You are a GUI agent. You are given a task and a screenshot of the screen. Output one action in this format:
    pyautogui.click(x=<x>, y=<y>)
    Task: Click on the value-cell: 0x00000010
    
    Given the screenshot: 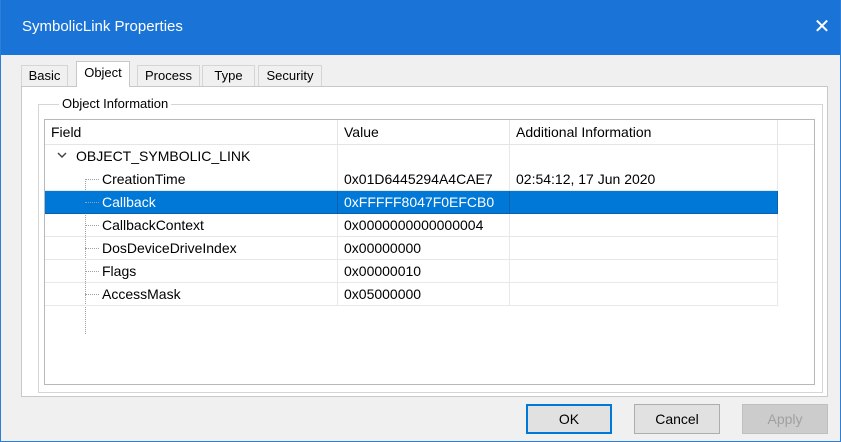 What is the action you would take?
    pyautogui.click(x=424, y=271)
    